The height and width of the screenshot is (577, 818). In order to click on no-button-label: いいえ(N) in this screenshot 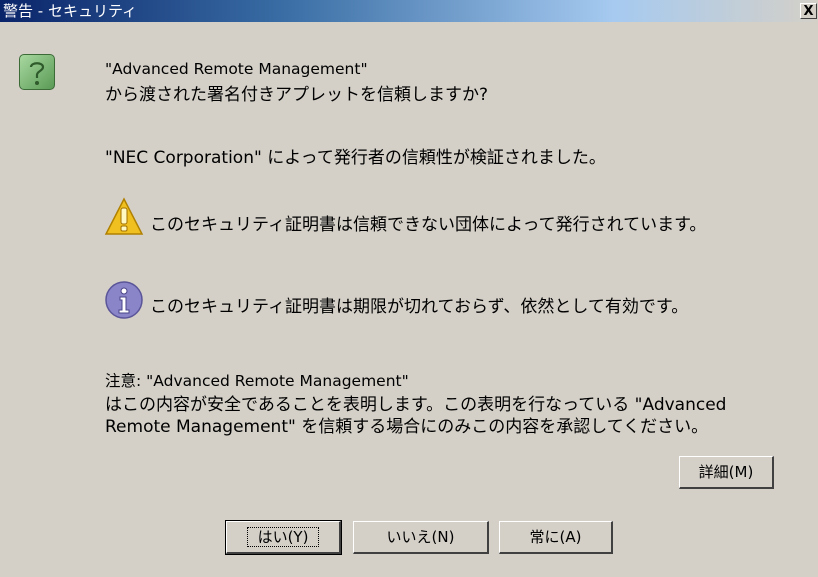, I will do `click(420, 537)`.